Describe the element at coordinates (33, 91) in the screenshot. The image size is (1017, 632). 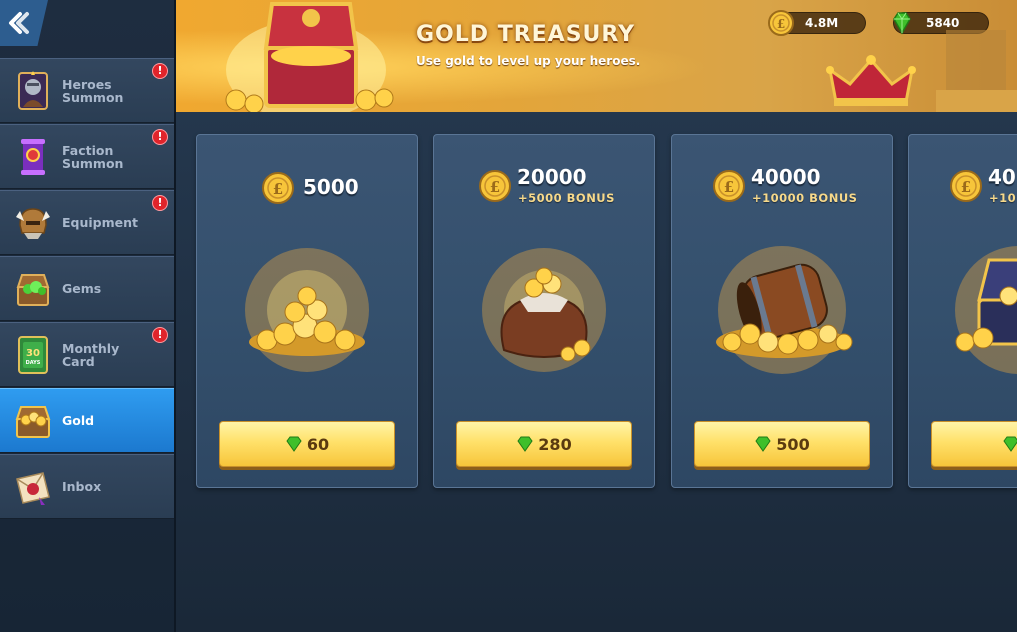
I see `hero-portrait-icon` at that location.